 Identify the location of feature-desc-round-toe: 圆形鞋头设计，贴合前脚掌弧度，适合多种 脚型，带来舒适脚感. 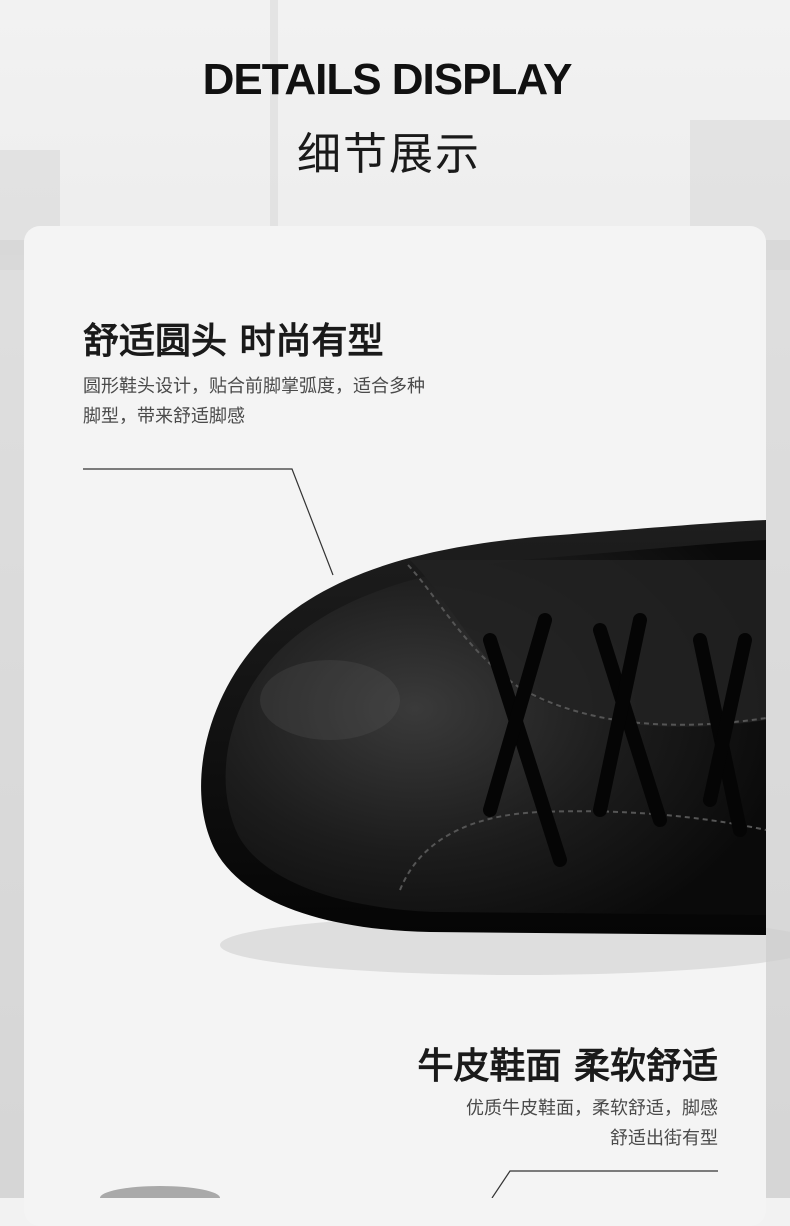
(298, 402).